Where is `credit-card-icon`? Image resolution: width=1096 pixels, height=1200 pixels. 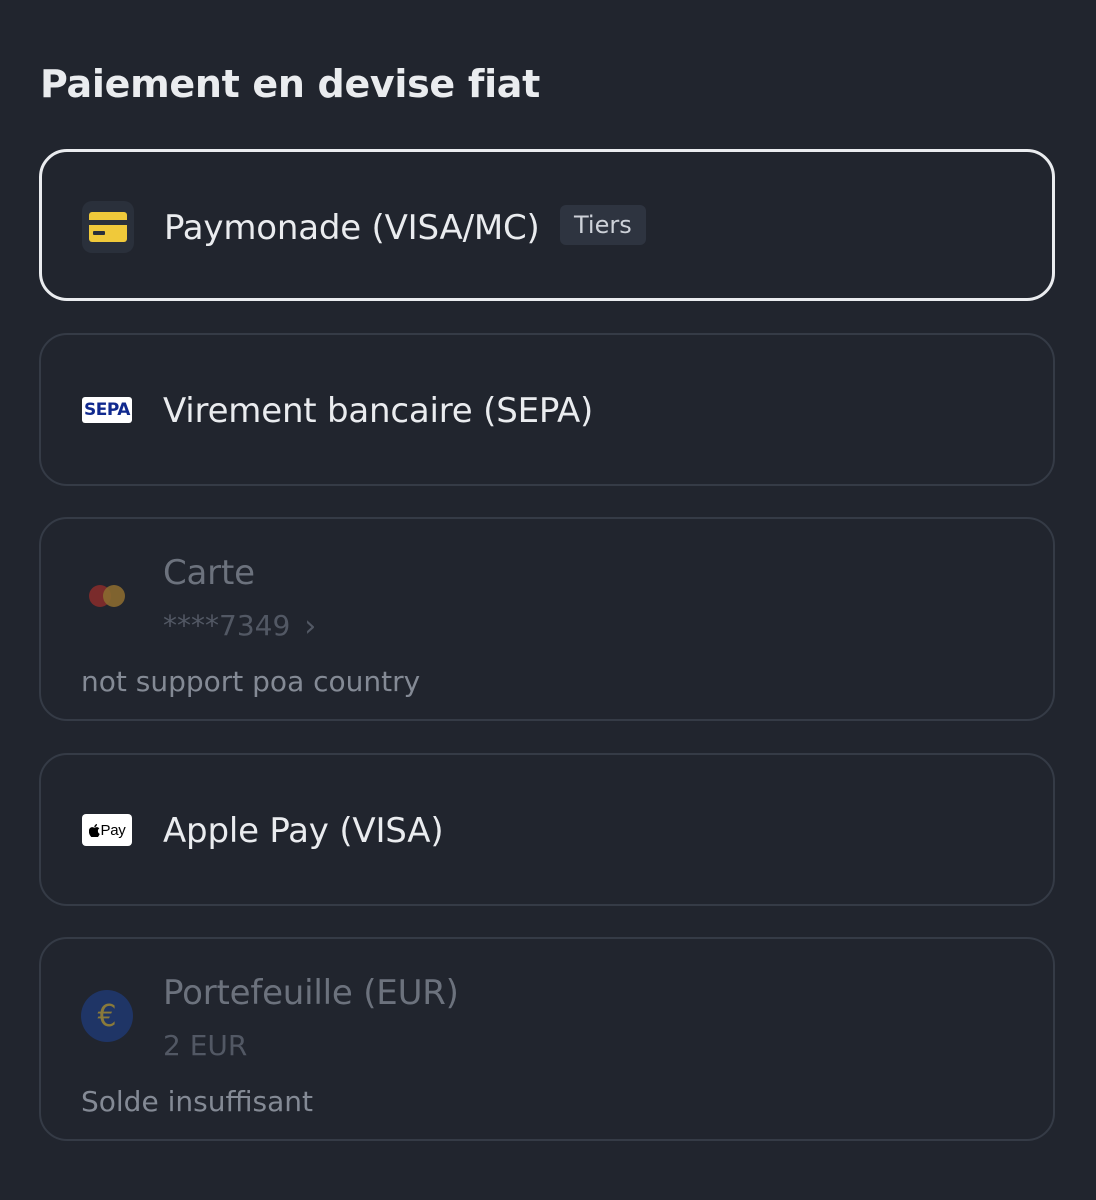 credit-card-icon is located at coordinates (108, 227).